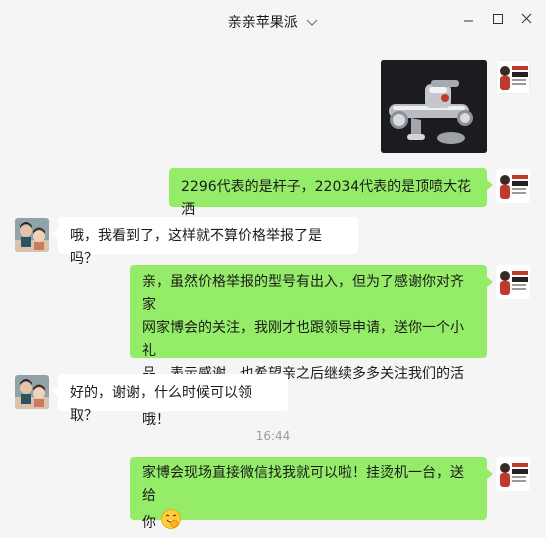 The height and width of the screenshot is (538, 546). Describe the element at coordinates (498, 19) in the screenshot. I see `maximize-icon` at that location.